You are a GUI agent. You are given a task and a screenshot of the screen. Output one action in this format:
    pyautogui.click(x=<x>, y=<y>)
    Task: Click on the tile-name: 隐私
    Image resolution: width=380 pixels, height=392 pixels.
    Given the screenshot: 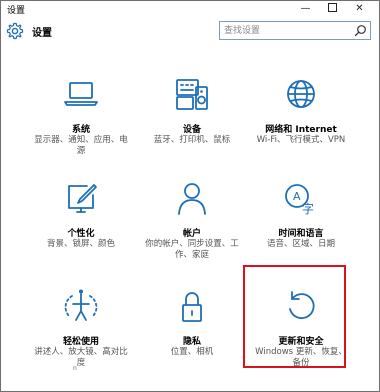 What is the action you would take?
    pyautogui.click(x=191, y=342)
    